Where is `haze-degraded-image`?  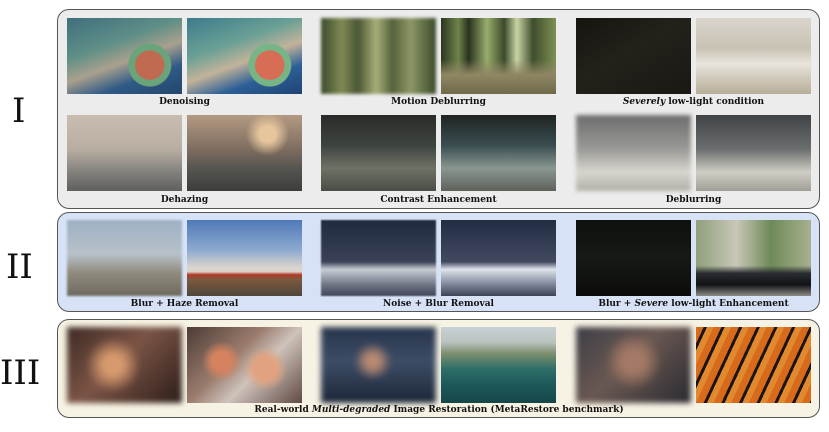 haze-degraded-image is located at coordinates (124, 153).